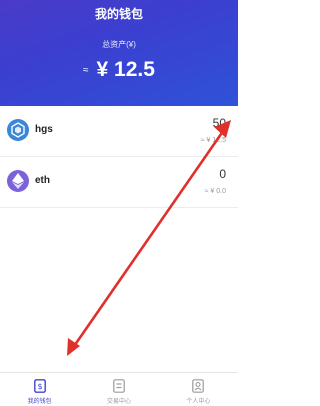 The width and height of the screenshot is (320, 406). What do you see at coordinates (125, 69) in the screenshot?
I see `total-assets-amount: ¥ 12.5` at bounding box center [125, 69].